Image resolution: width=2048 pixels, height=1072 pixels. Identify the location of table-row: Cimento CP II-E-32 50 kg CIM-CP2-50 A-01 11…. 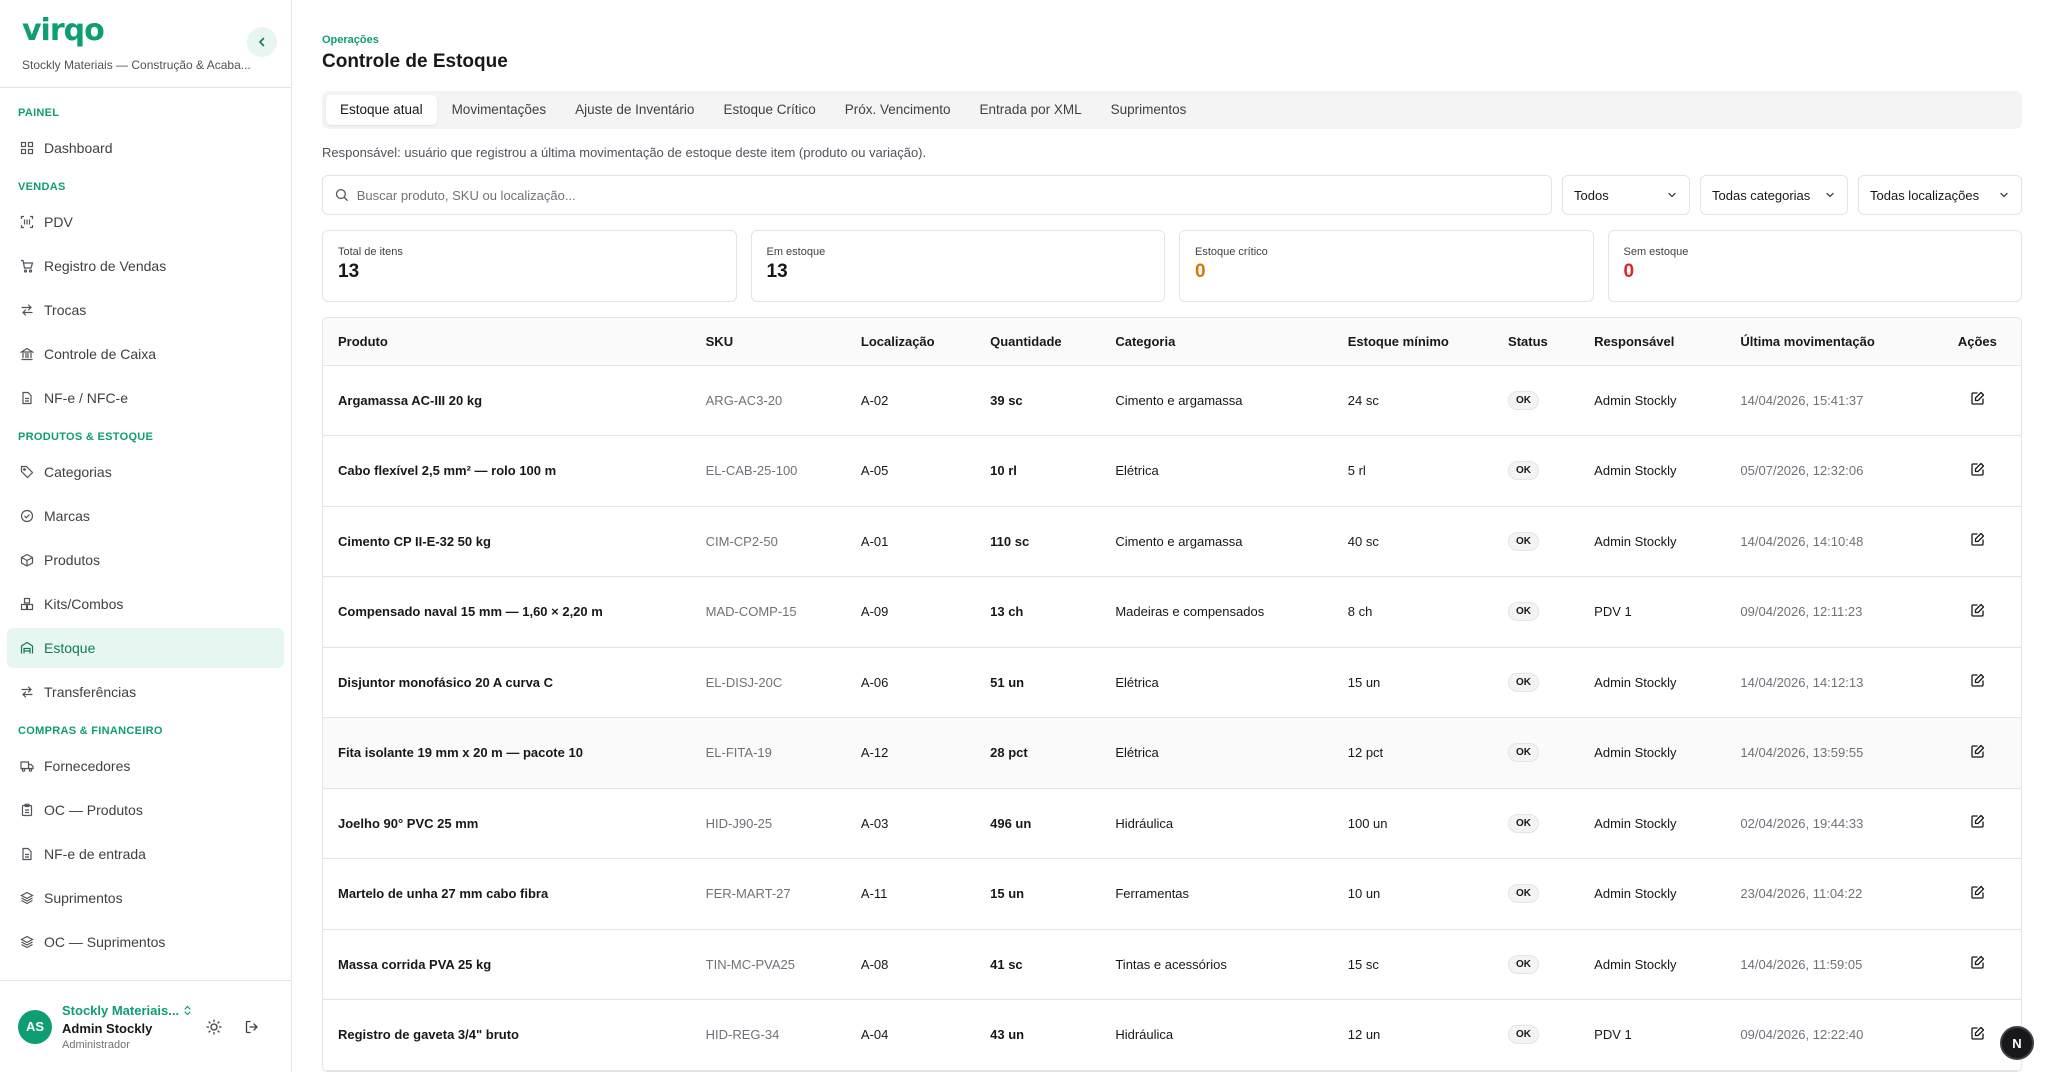
(1172, 541).